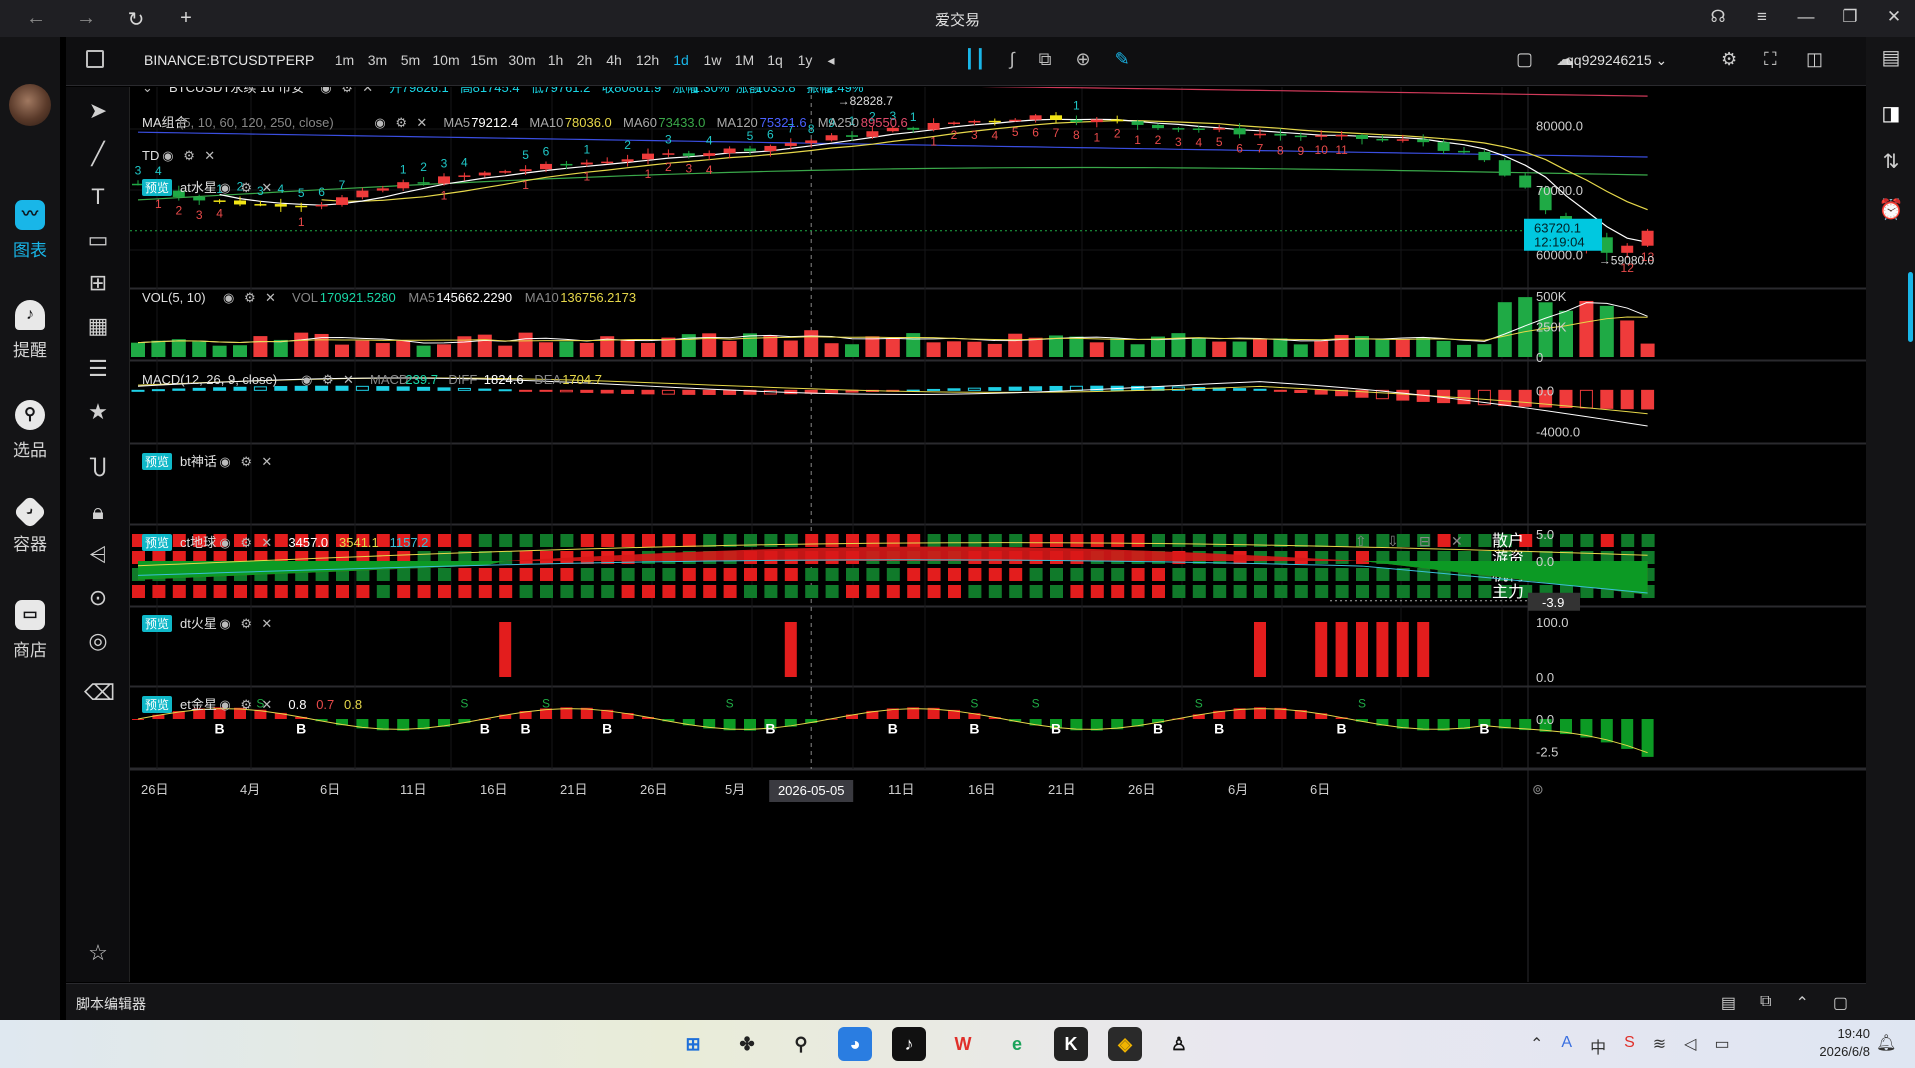  What do you see at coordinates (95, 59) in the screenshot?
I see `sidebar-toggle-icon` at bounding box center [95, 59].